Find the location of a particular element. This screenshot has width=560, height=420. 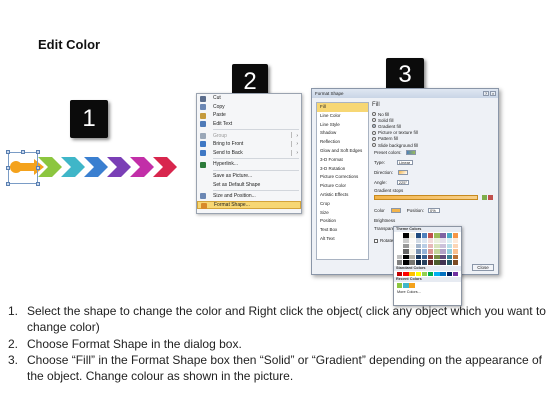

dialog-nav-item: Line Style is located at coordinates (342, 125).